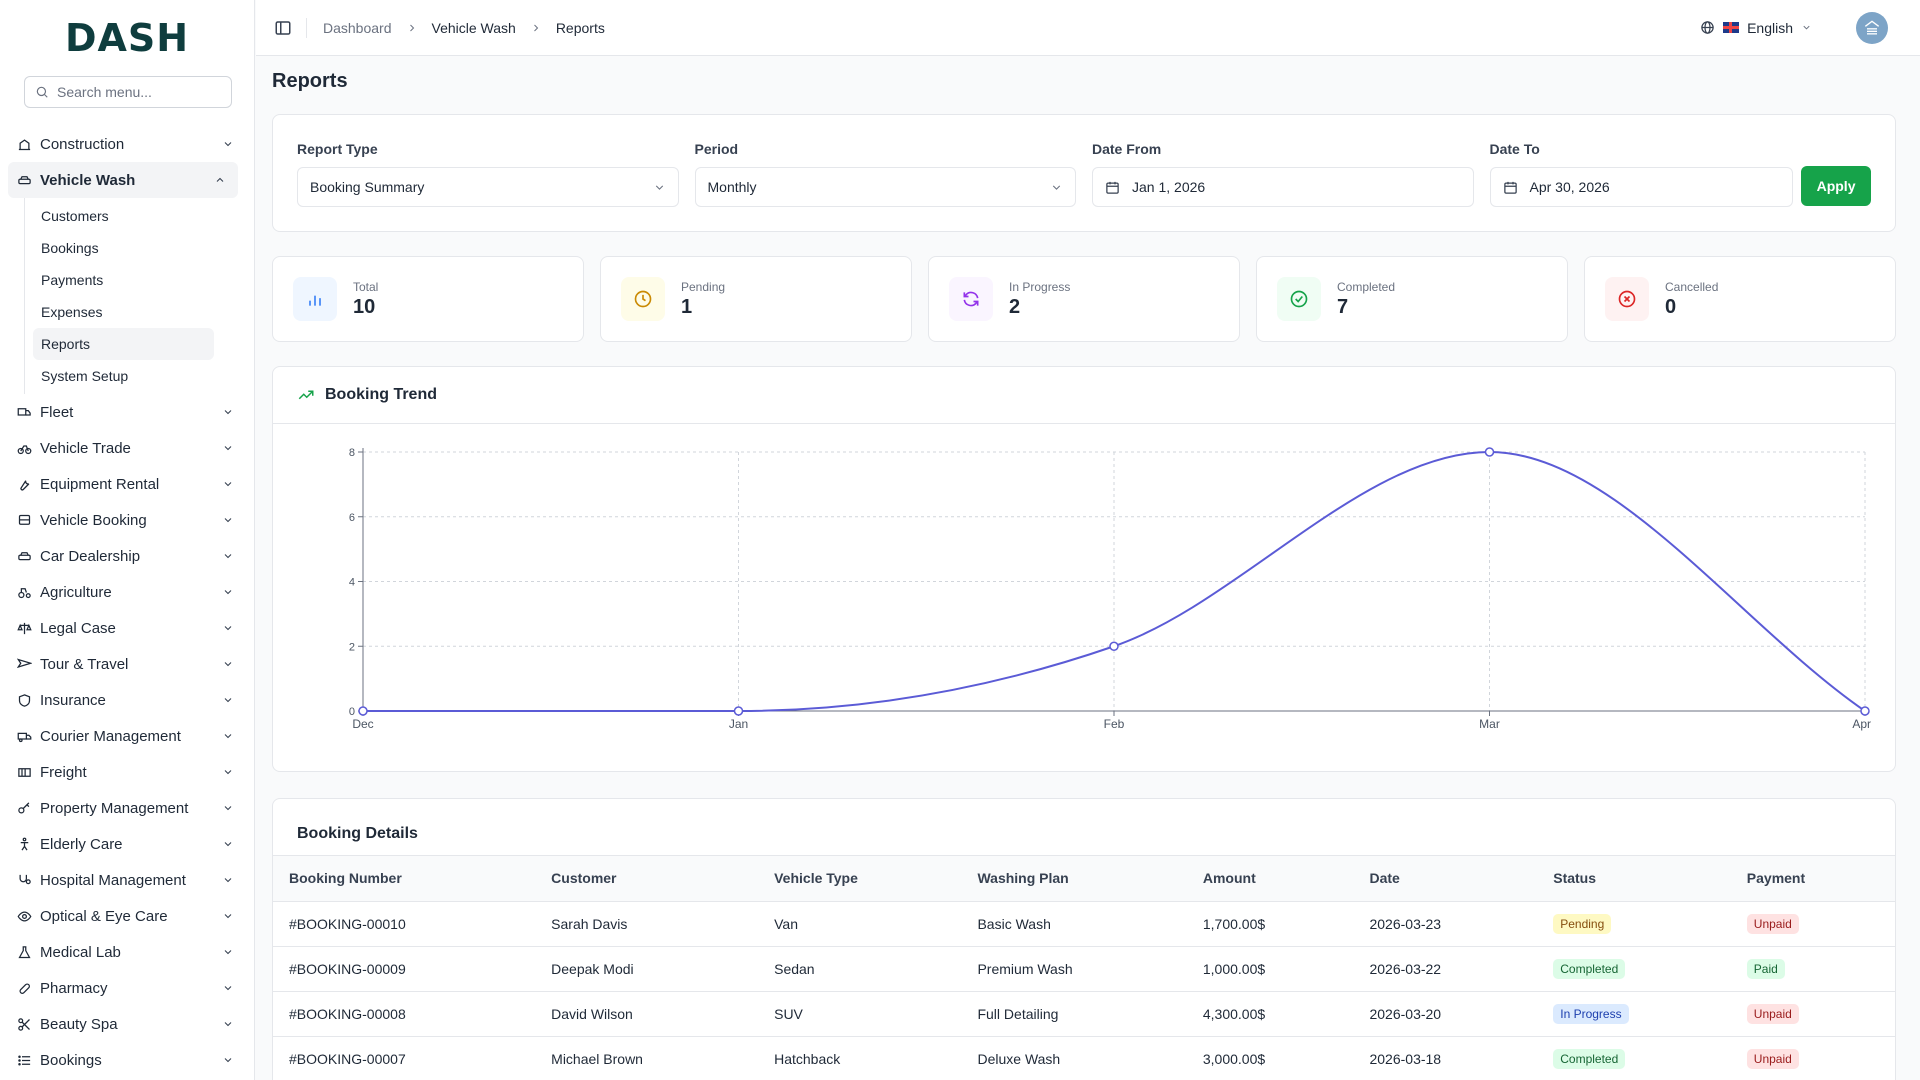  What do you see at coordinates (127, 988) in the screenshot?
I see `sidebar-item-pharmacy: Pharmacy` at bounding box center [127, 988].